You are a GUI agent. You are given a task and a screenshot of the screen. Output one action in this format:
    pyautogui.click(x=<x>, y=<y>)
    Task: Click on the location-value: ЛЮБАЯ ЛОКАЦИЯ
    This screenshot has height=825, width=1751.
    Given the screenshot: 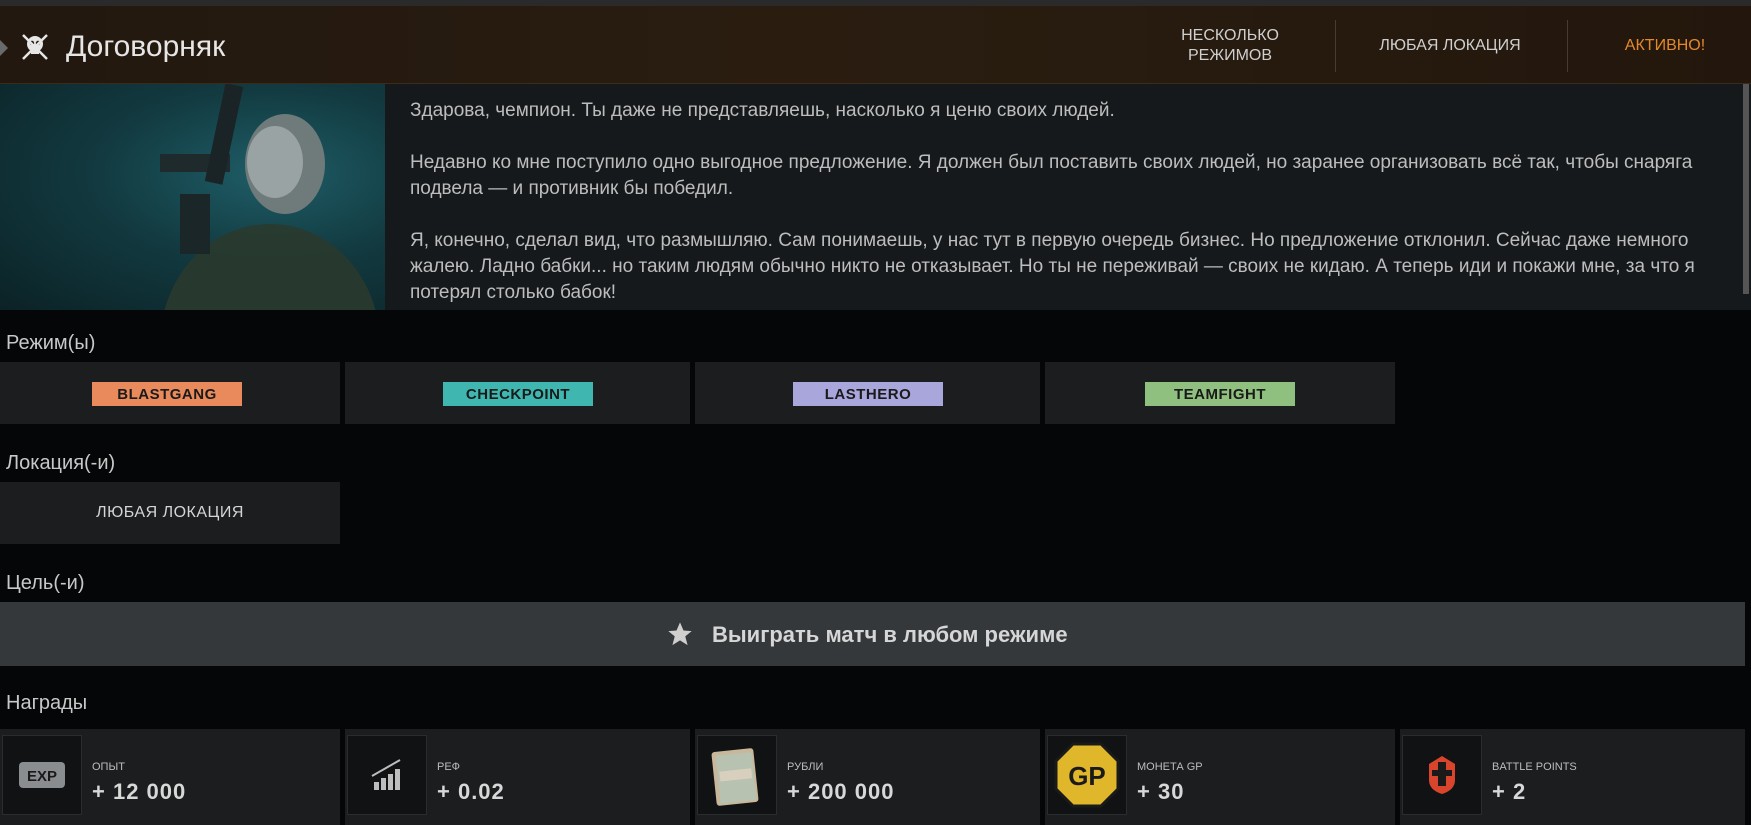 What is the action you would take?
    pyautogui.click(x=170, y=512)
    